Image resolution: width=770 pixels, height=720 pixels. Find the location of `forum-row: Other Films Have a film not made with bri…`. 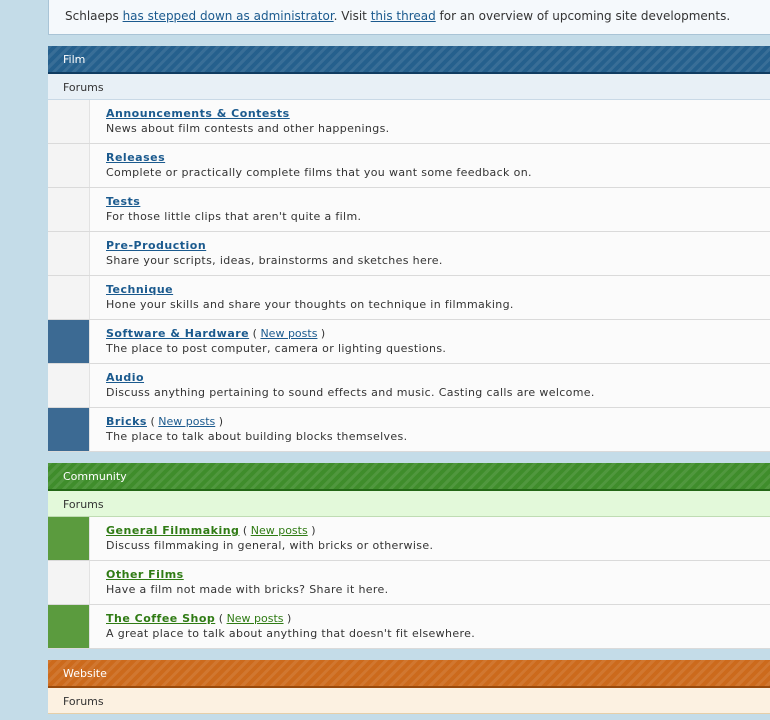

forum-row: Other Films Have a film not made with bri… is located at coordinates (409, 583).